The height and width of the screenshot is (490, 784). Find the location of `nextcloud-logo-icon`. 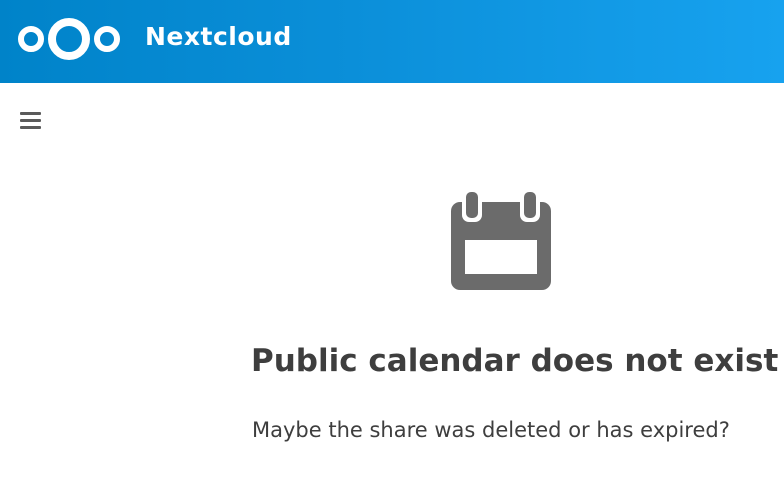

nextcloud-logo-icon is located at coordinates (70, 39).